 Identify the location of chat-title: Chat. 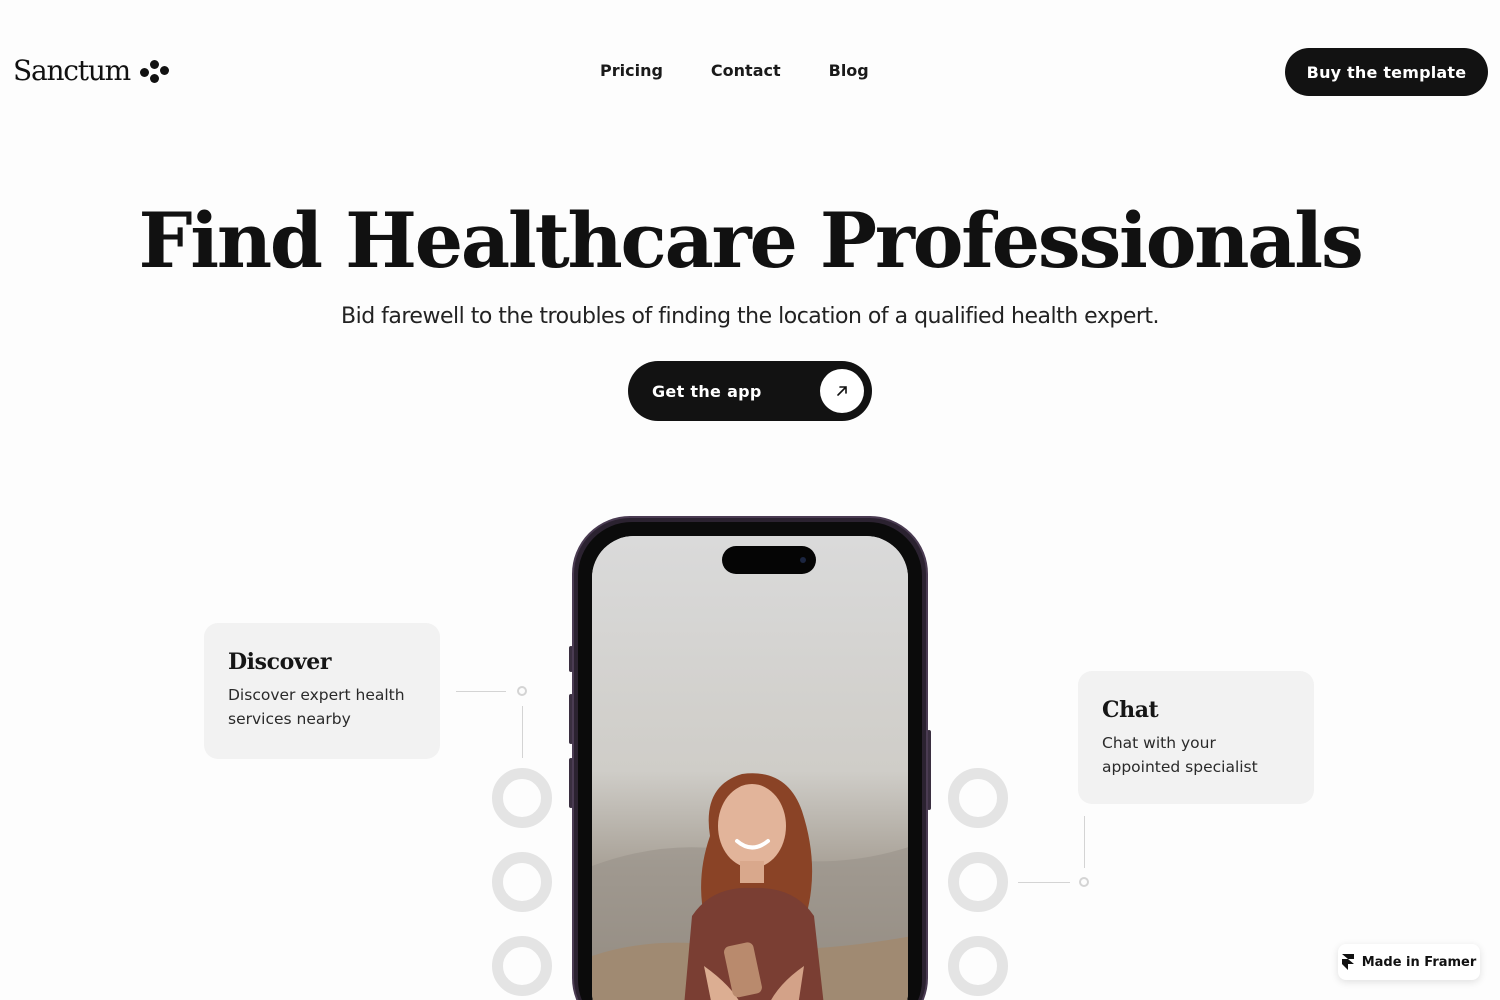
(1130, 710).